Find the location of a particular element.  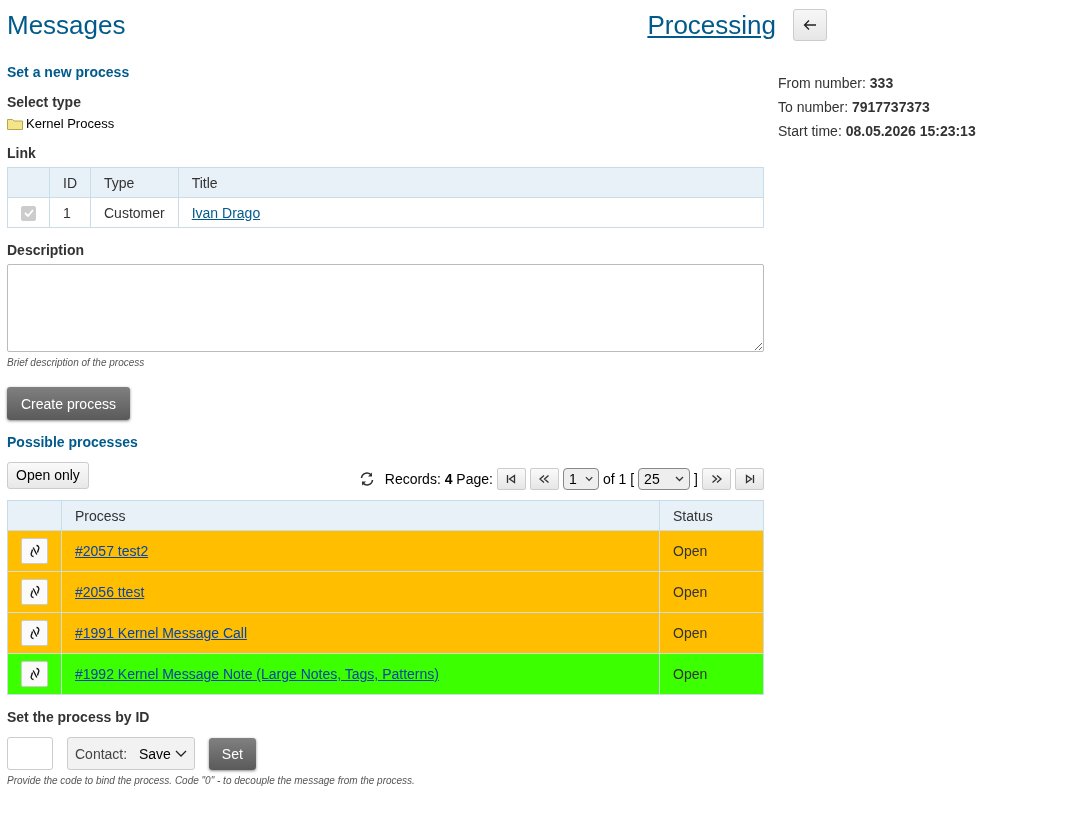

arrow-left-icon is located at coordinates (810, 25).